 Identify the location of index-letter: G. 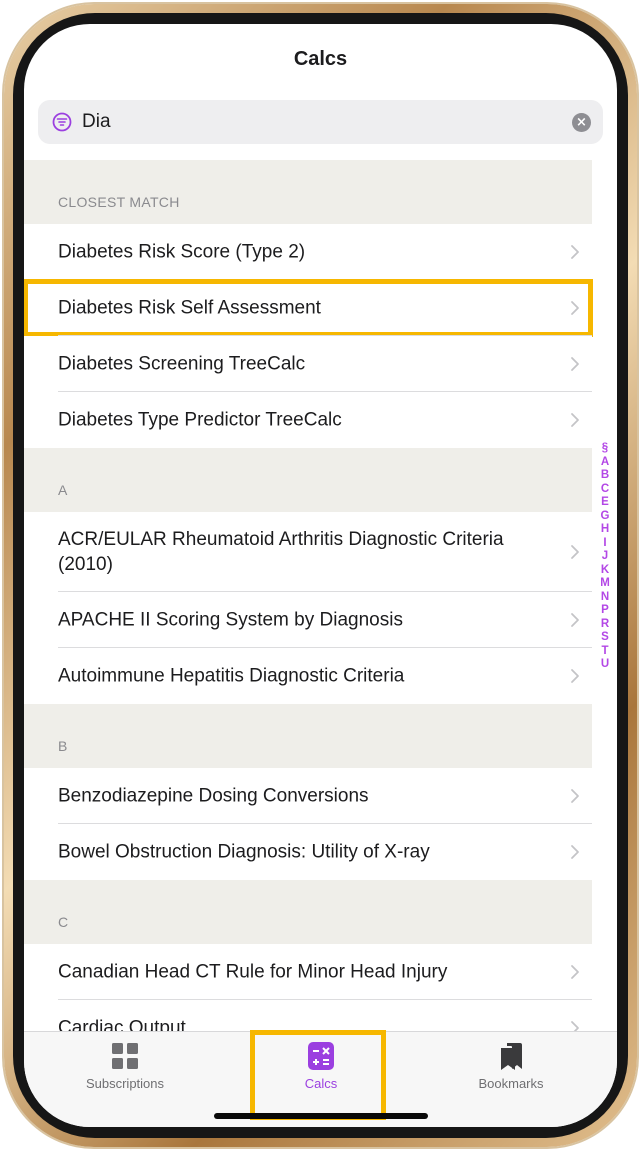
(605, 517).